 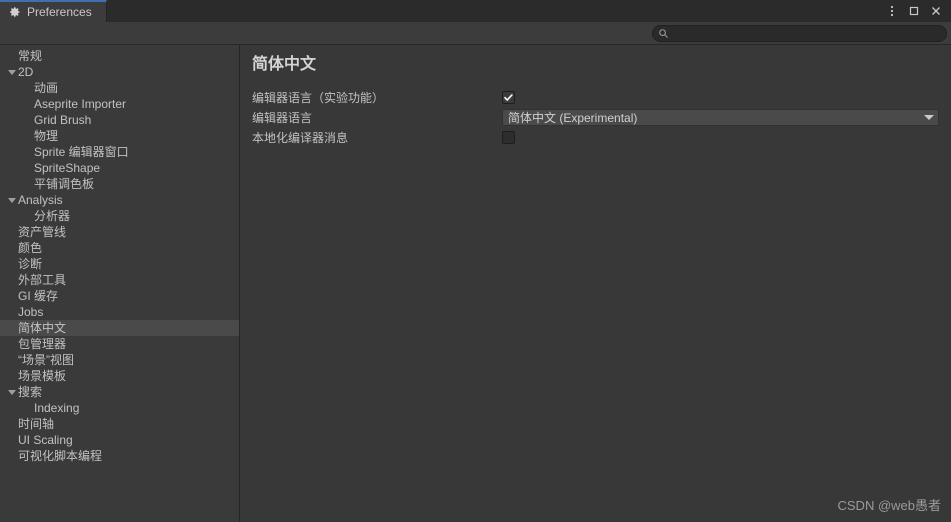 What do you see at coordinates (42, 280) in the screenshot?
I see `sidebar-item-label: 外部工具` at bounding box center [42, 280].